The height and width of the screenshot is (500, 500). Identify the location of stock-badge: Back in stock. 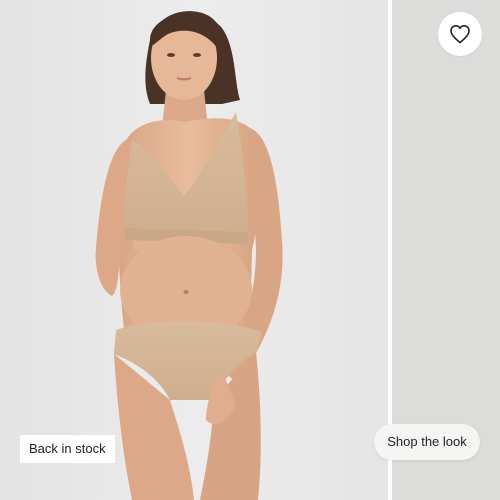
(67, 449).